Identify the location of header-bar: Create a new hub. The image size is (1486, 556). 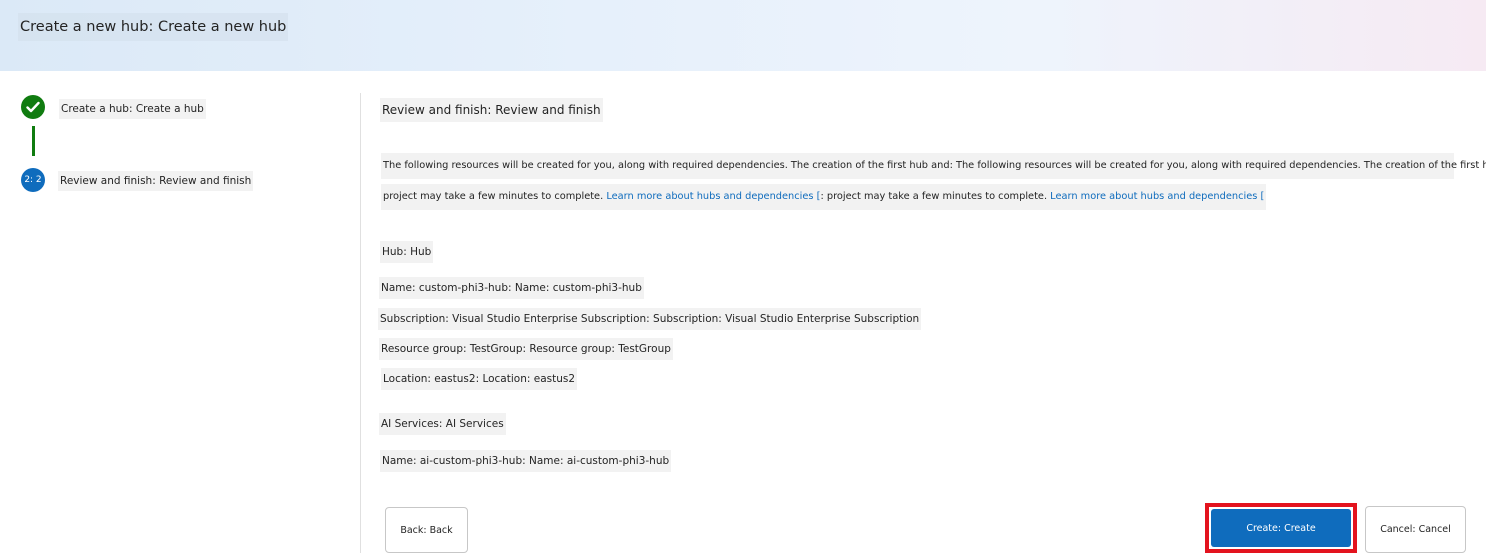
(743, 35).